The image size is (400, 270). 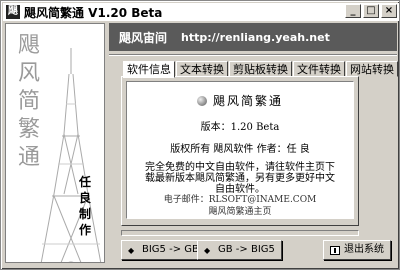 I want to click on about-title: 飓风简繁通, so click(x=247, y=101).